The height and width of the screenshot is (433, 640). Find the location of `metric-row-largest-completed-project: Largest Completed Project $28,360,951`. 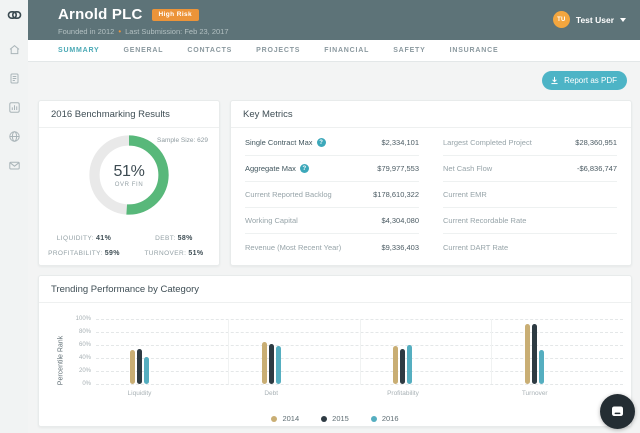

metric-row-largest-completed-project: Largest Completed Project $28,360,951 is located at coordinates (530, 143).